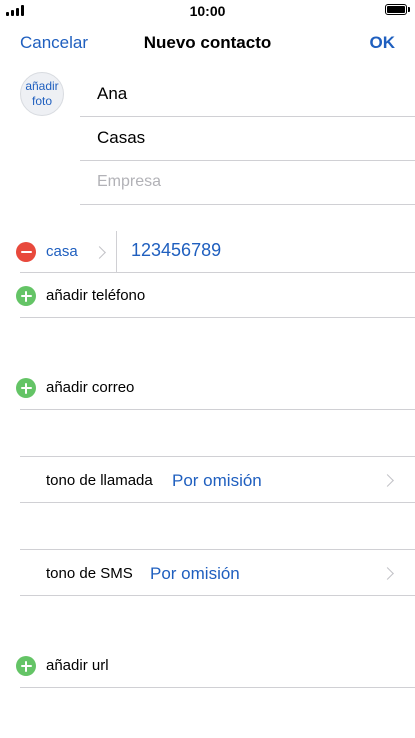  What do you see at coordinates (95, 295) in the screenshot?
I see `add-phone-button: añadir teléfono` at bounding box center [95, 295].